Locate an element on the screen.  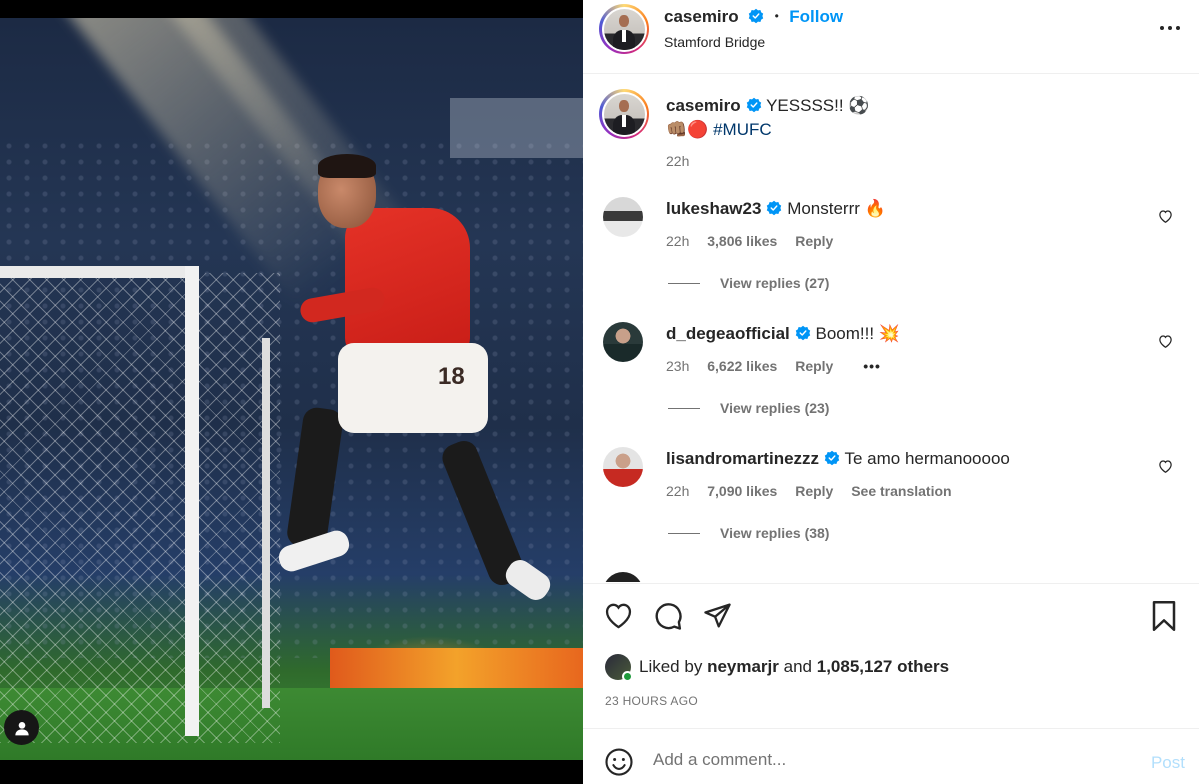
liked-by-user: neymarjr is located at coordinates (743, 667).